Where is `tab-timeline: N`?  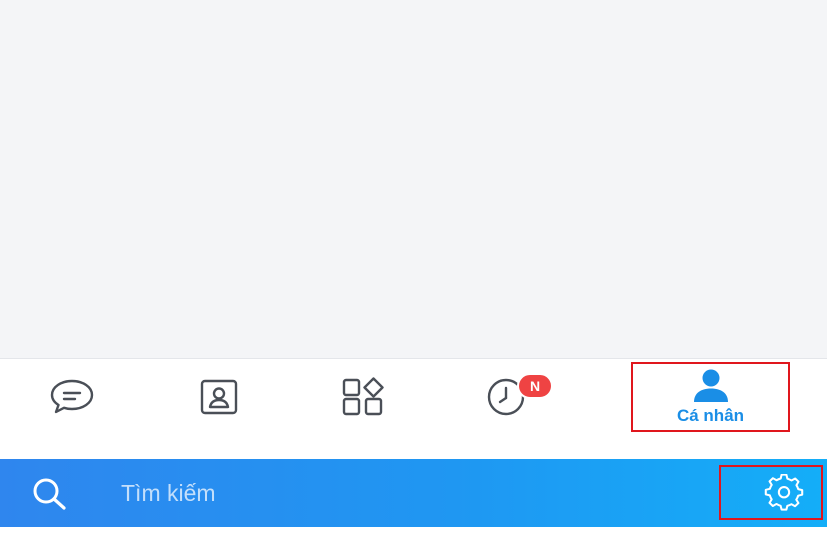
tab-timeline: N is located at coordinates (518, 397).